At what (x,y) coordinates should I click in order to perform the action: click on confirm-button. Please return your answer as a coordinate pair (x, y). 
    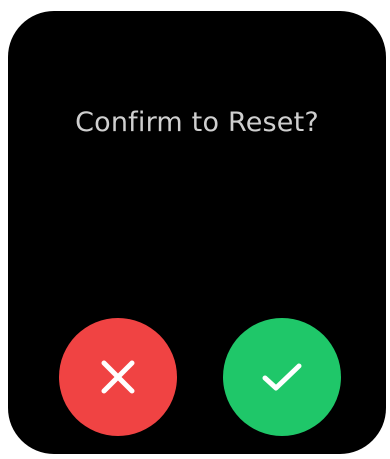
    Looking at the image, I should click on (282, 377).